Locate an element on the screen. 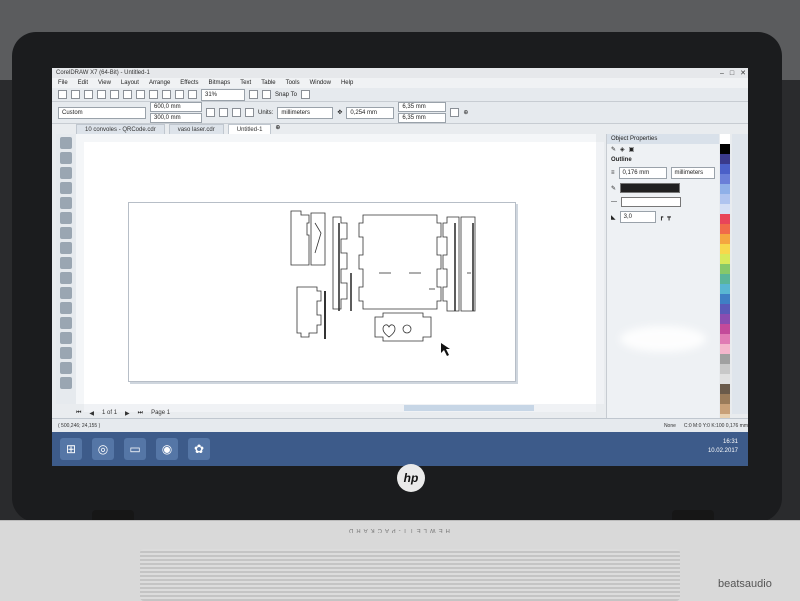  line-style-select is located at coordinates (651, 202).